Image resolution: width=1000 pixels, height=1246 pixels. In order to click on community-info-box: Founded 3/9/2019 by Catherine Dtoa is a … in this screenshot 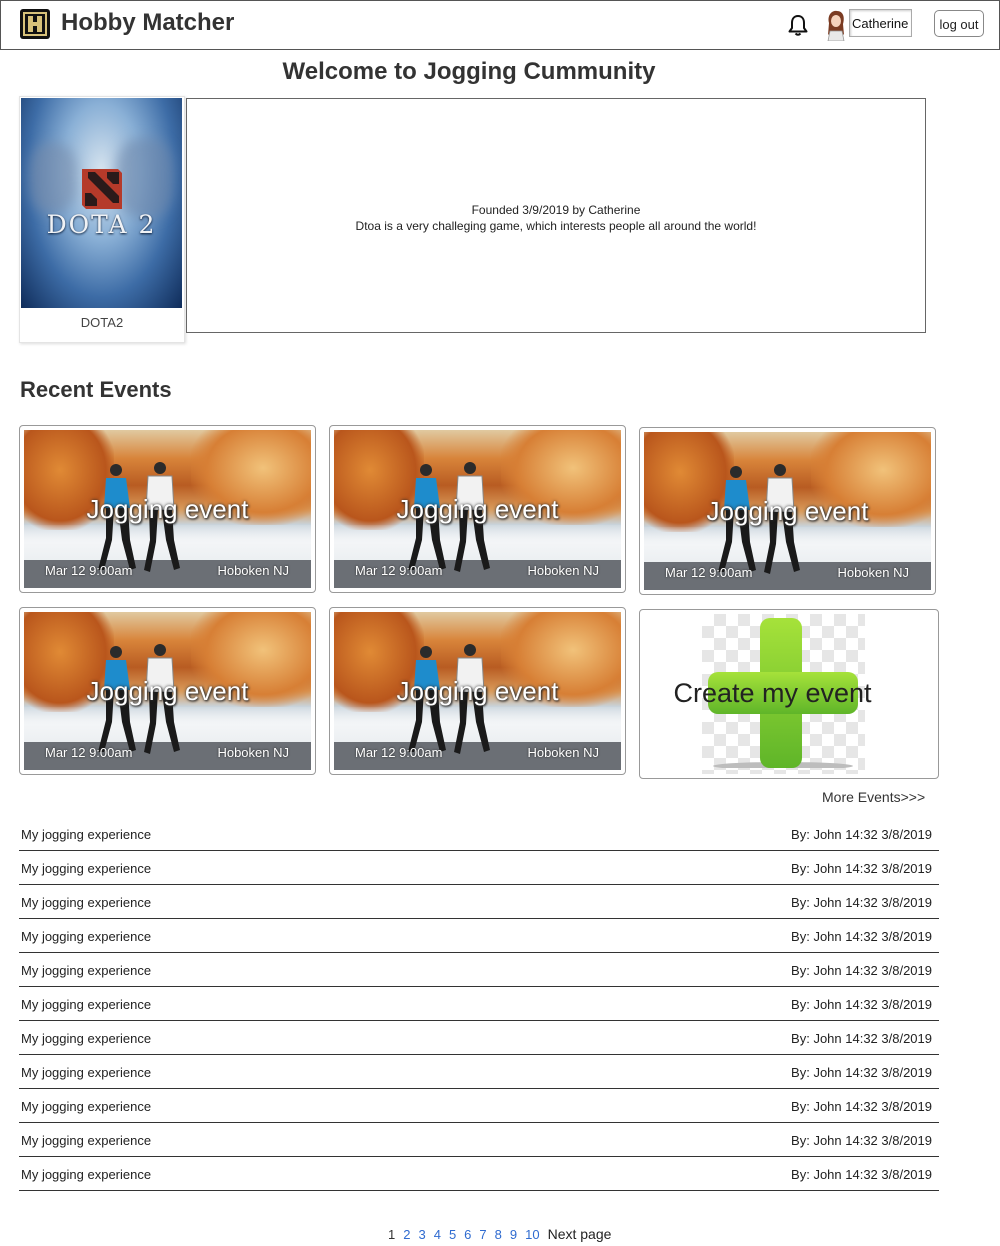, I will do `click(556, 215)`.